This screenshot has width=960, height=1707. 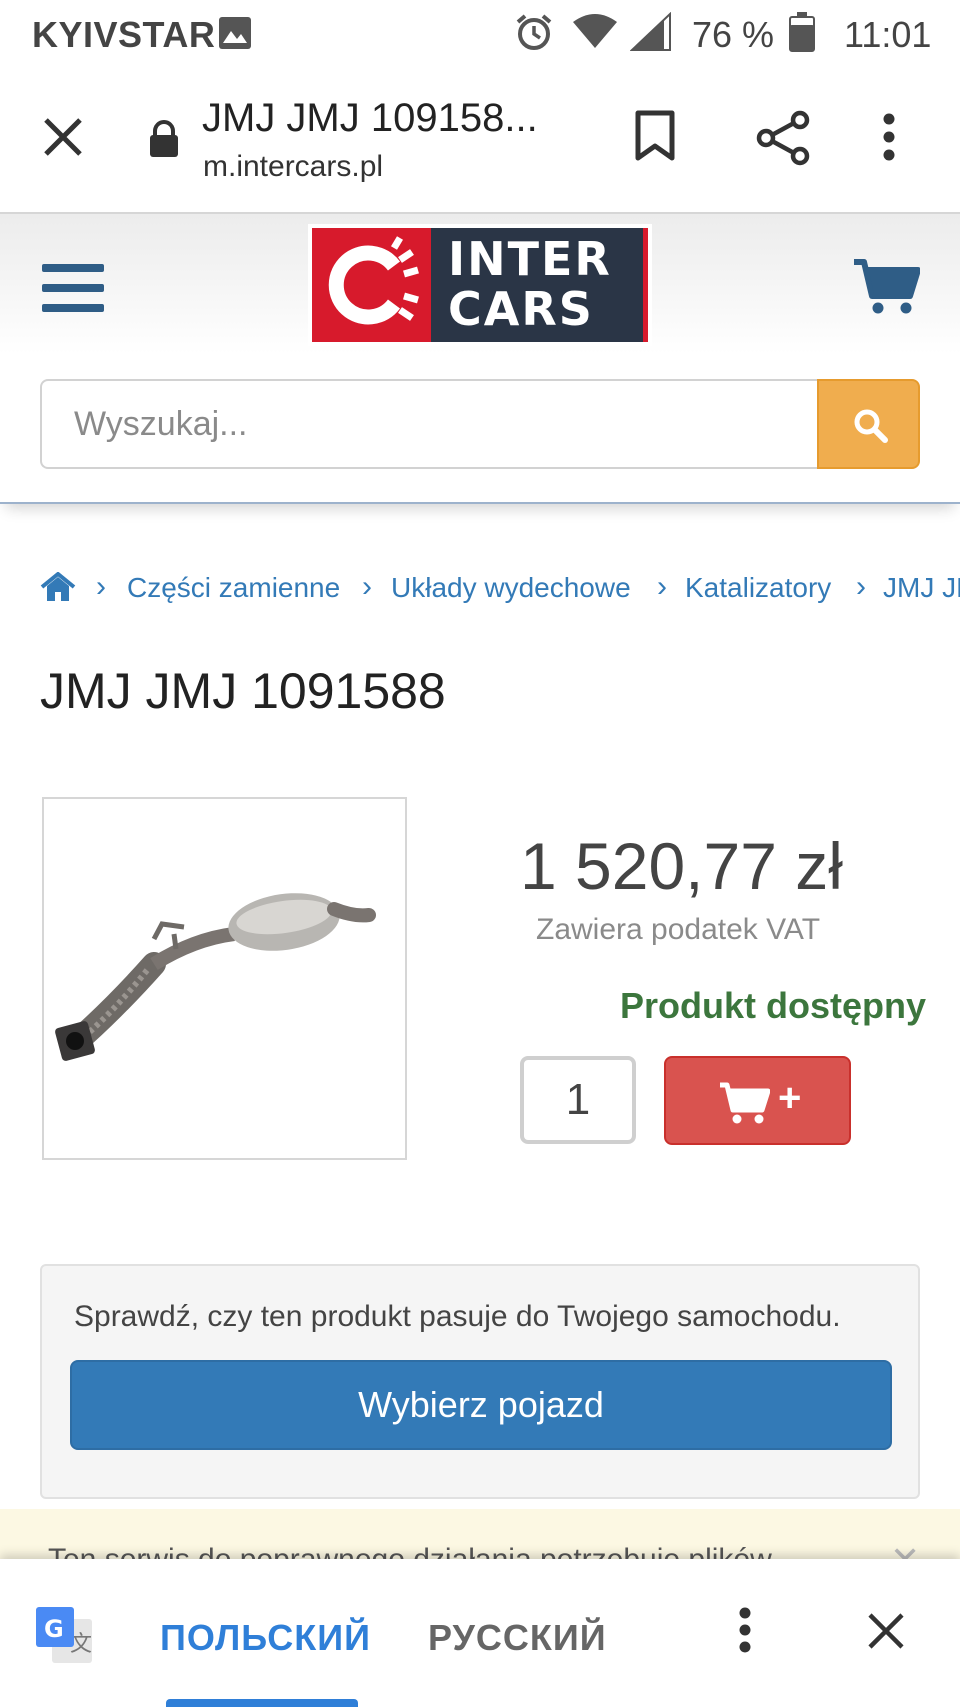 I want to click on target-language-tab: РУССКИЙ, so click(x=517, y=1638).